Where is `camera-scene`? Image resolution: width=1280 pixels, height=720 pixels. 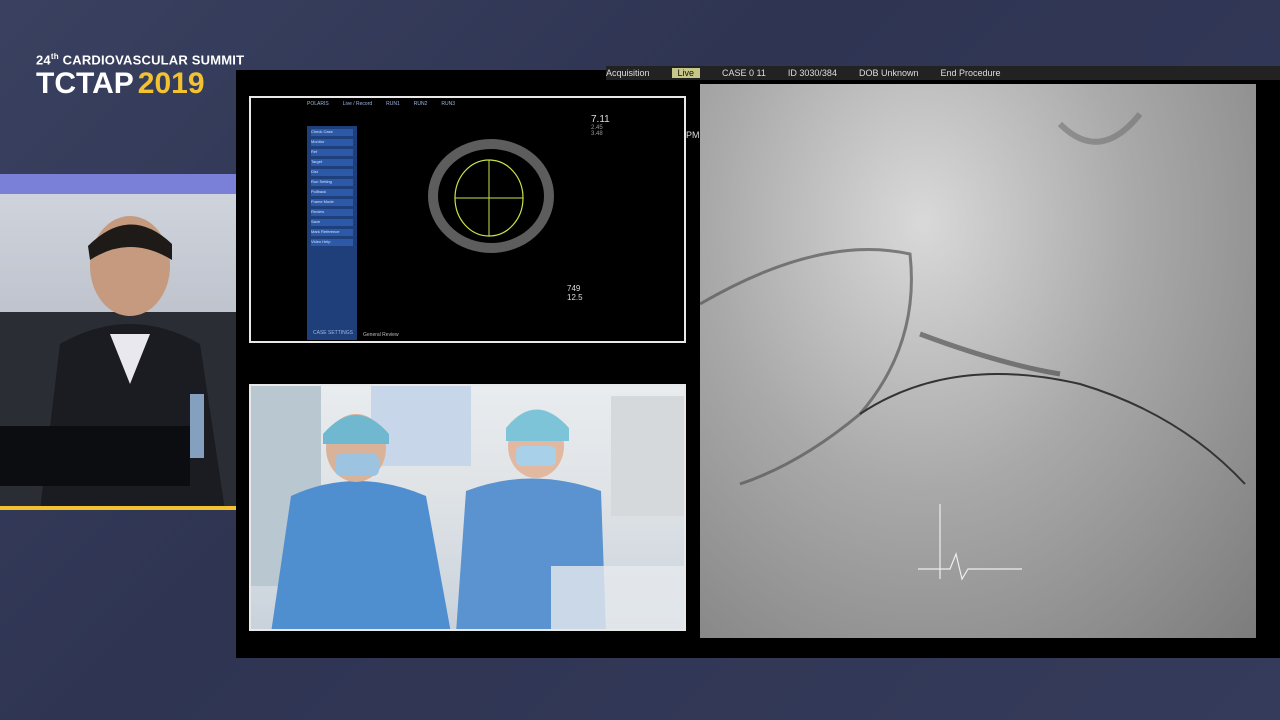 camera-scene is located at coordinates (467, 507).